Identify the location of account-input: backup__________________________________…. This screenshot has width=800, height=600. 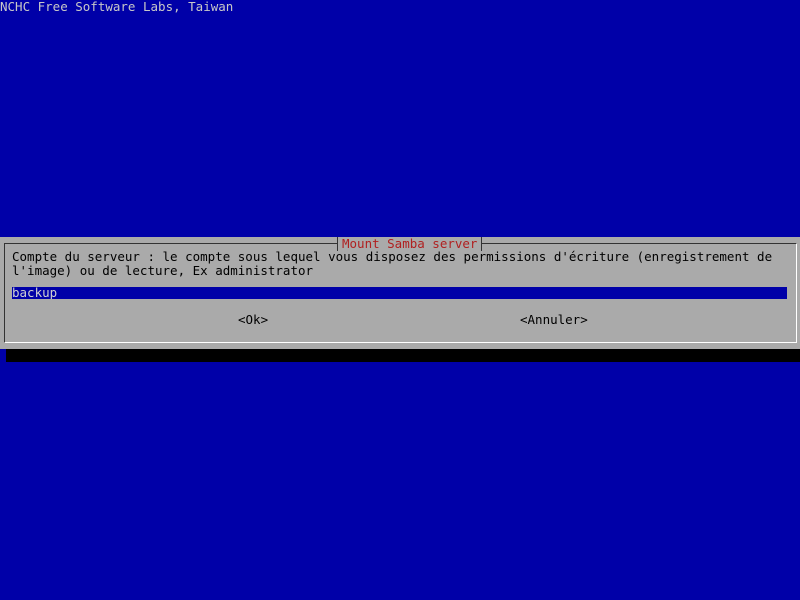
(399, 293).